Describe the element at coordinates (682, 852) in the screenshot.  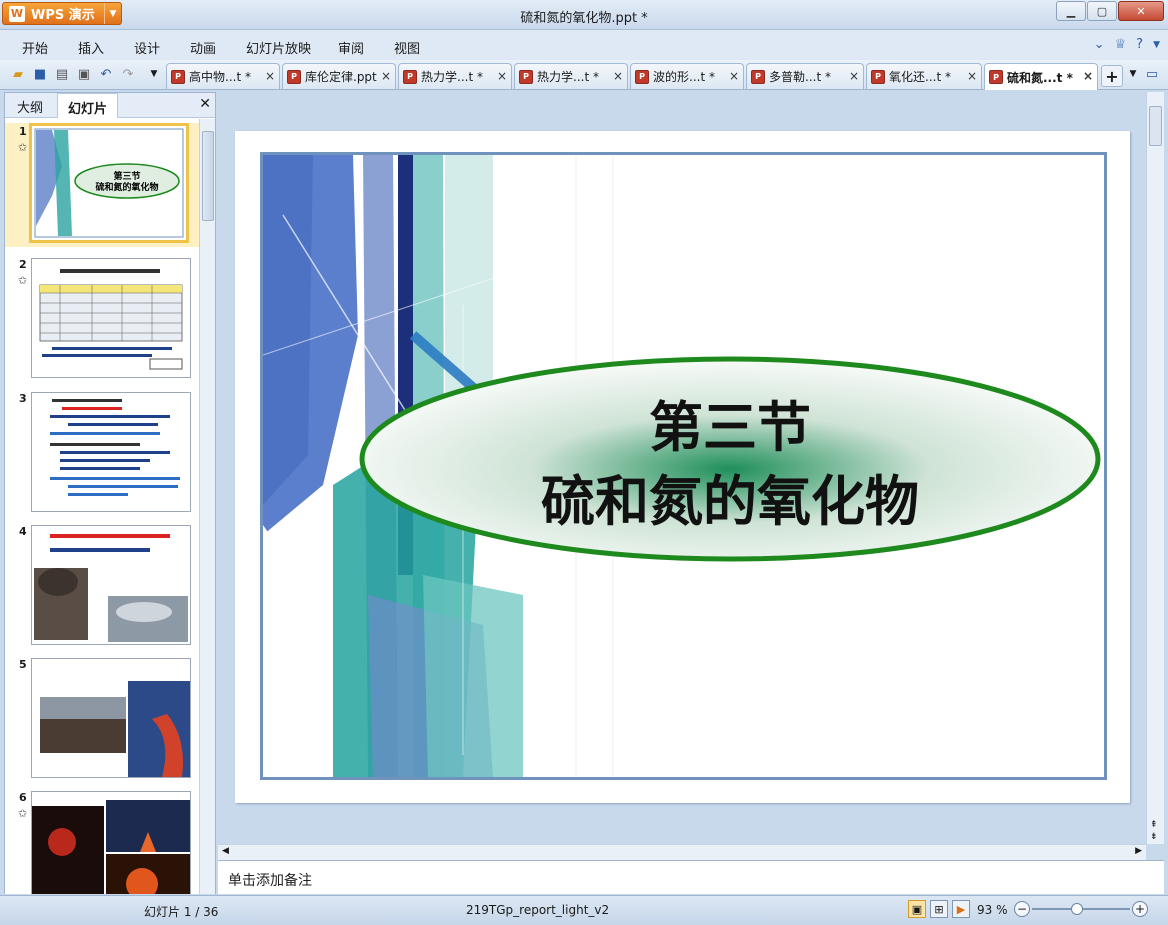
I see `editor-horizontal-scrollbar: ◀ ▶` at that location.